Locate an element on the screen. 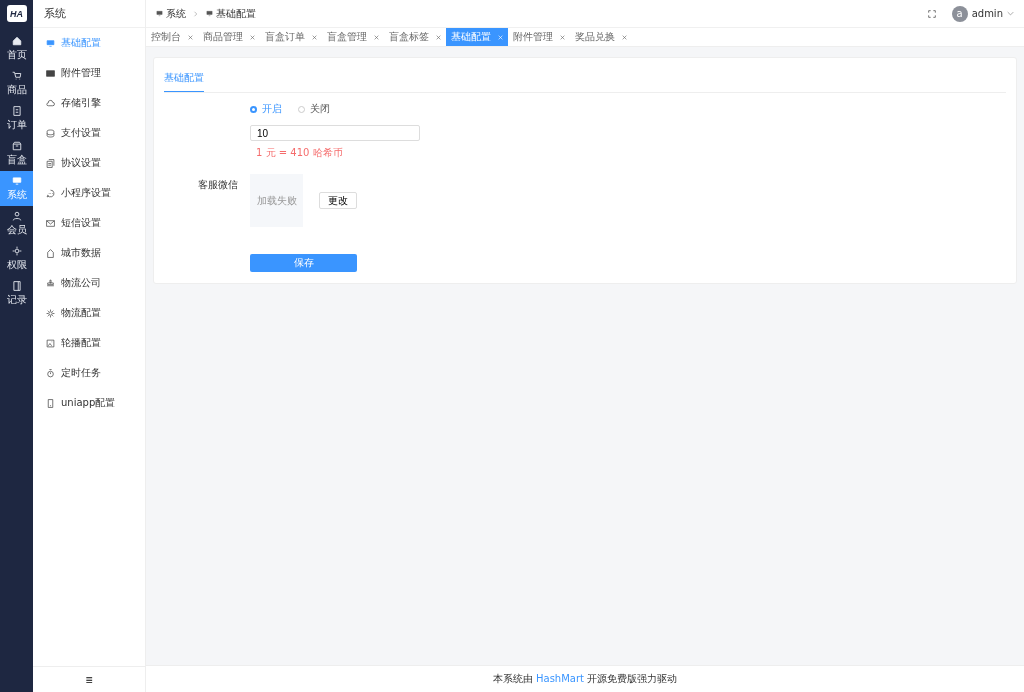 This screenshot has width=1024, height=692. sidebar-item: 小程序设置 is located at coordinates (89, 193).